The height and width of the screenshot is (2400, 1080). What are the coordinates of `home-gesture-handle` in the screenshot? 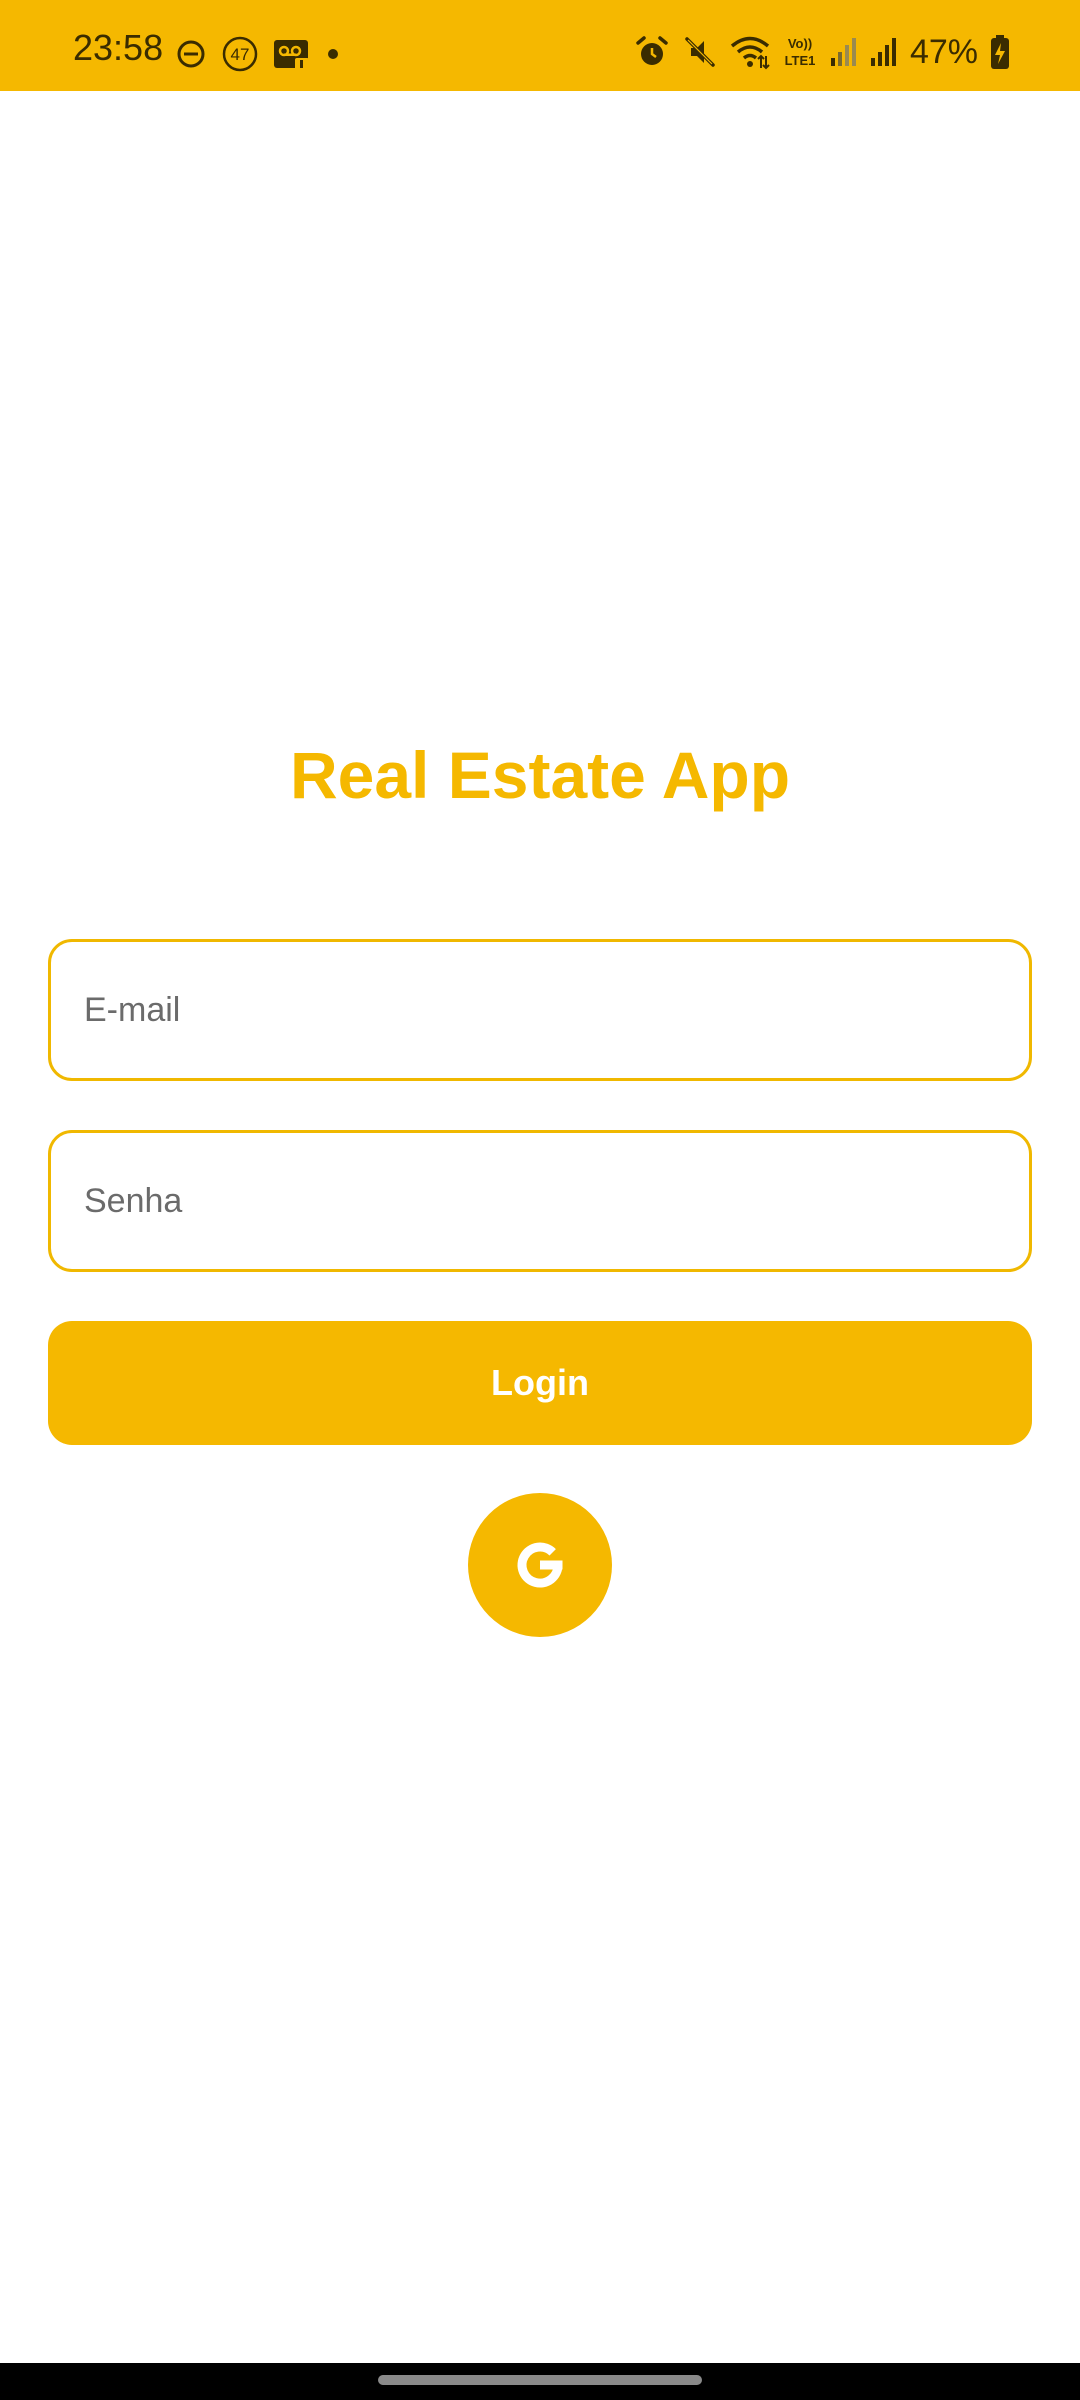 It's located at (540, 2380).